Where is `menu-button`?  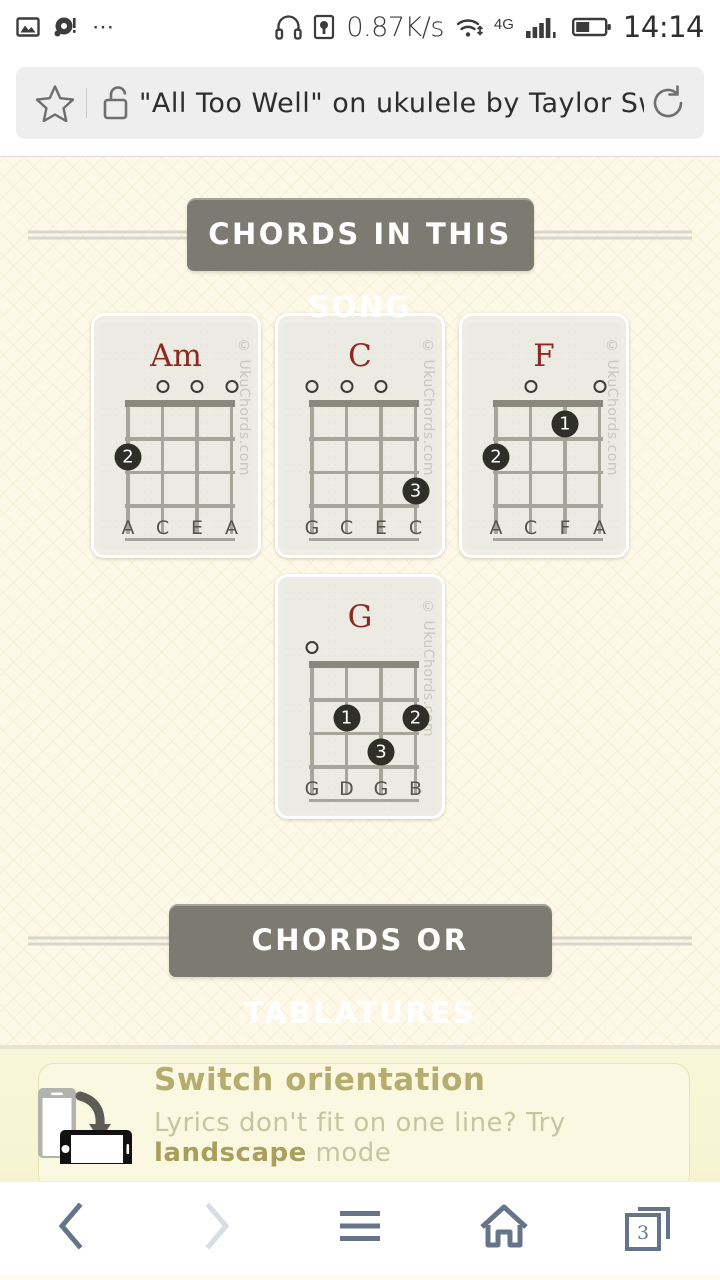
menu-button is located at coordinates (360, 1229).